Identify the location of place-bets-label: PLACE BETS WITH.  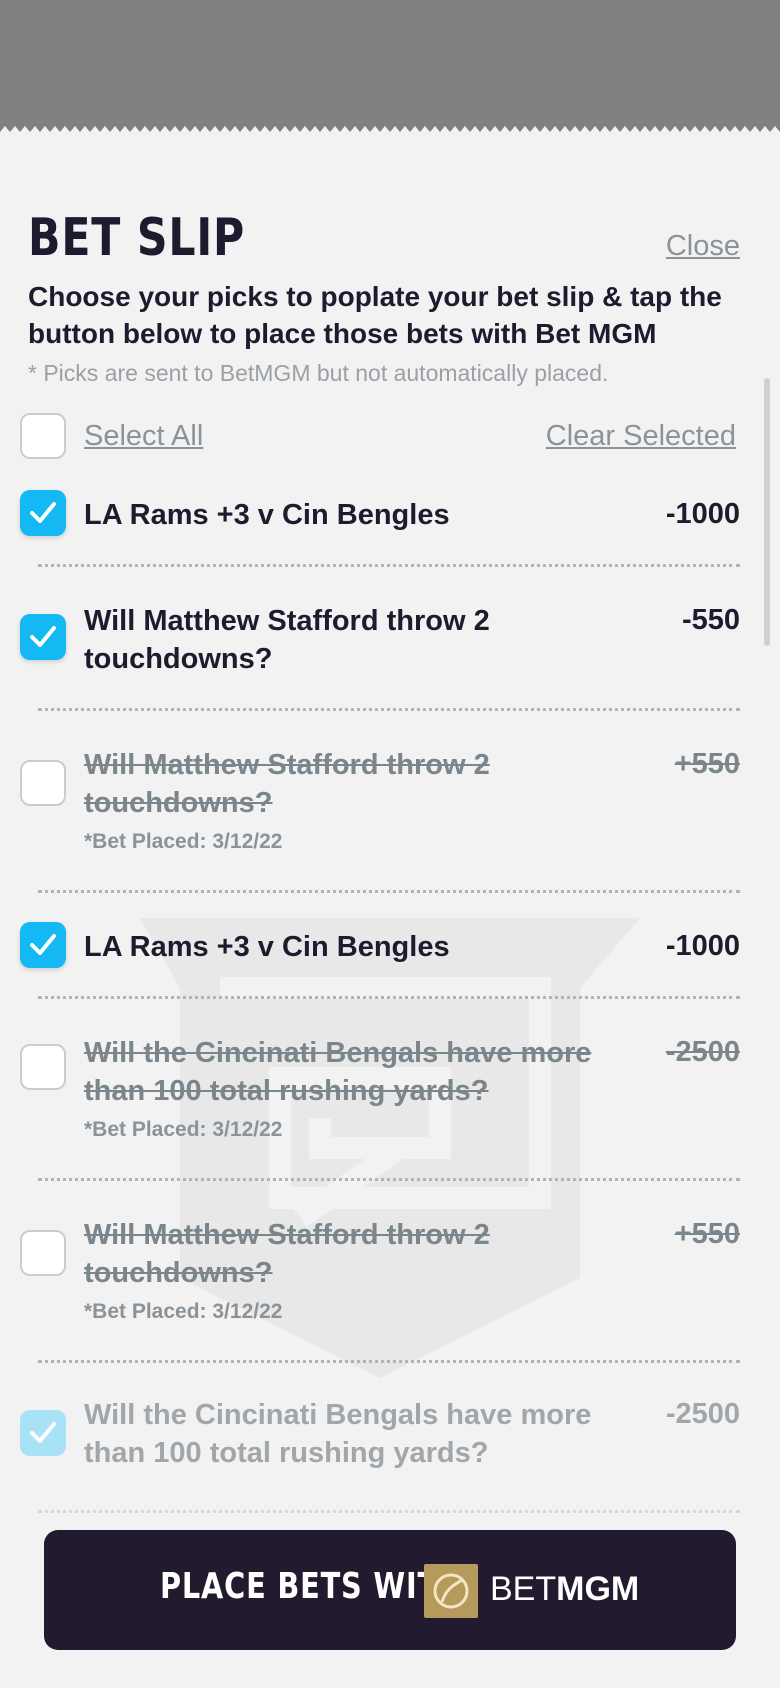
(311, 1586).